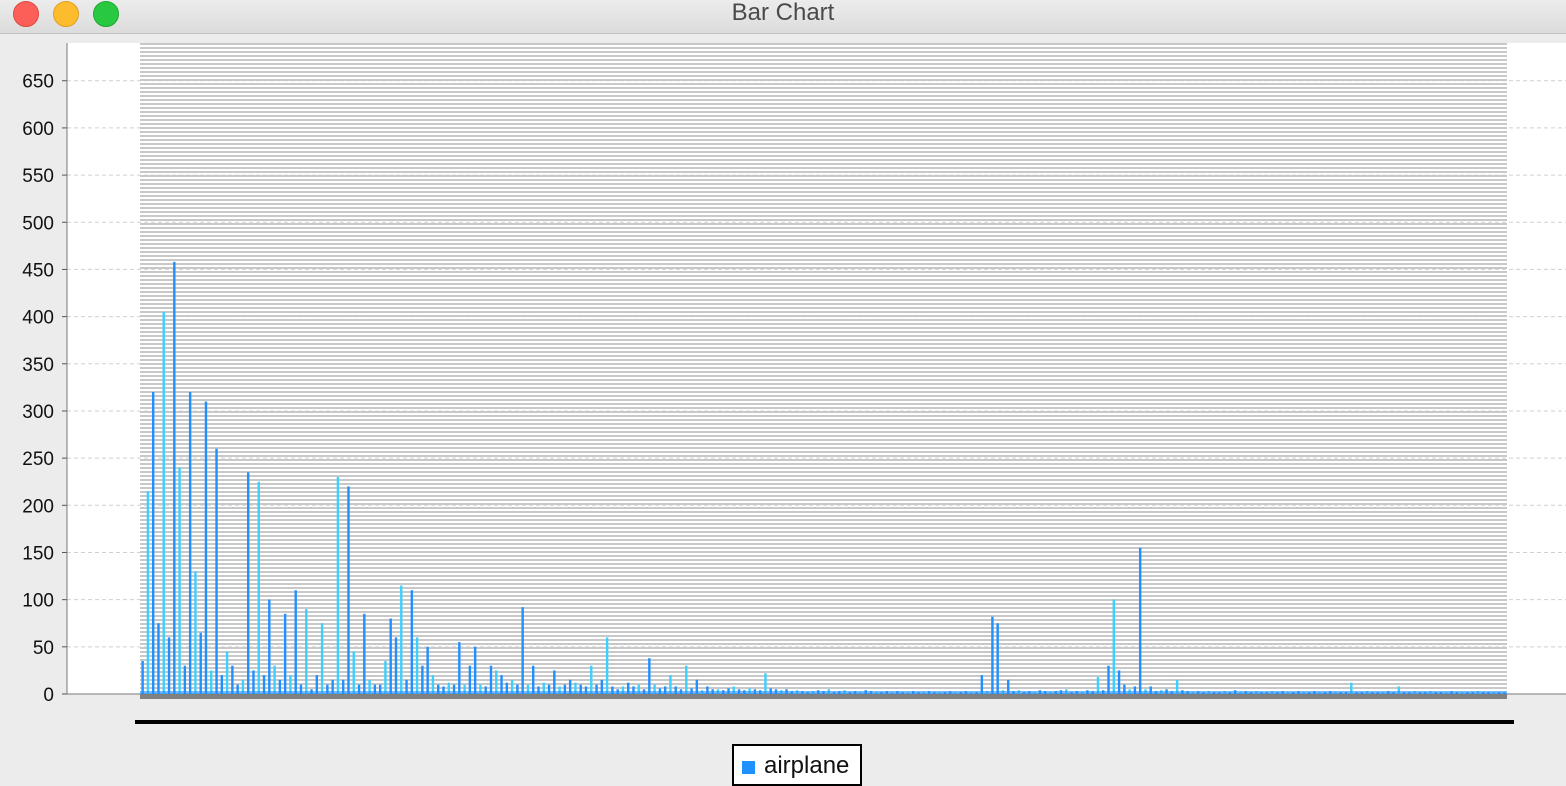 Image resolution: width=1566 pixels, height=786 pixels. What do you see at coordinates (38, 412) in the screenshot?
I see `y-tick-label: 300` at bounding box center [38, 412].